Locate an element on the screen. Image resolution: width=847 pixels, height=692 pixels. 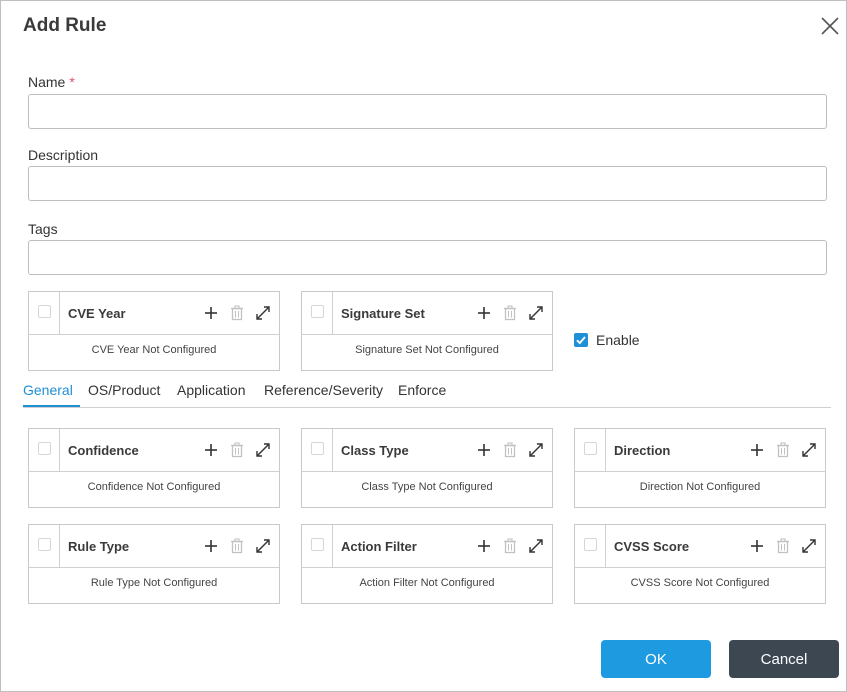
tab-enforce: Enforce is located at coordinates (422, 390).